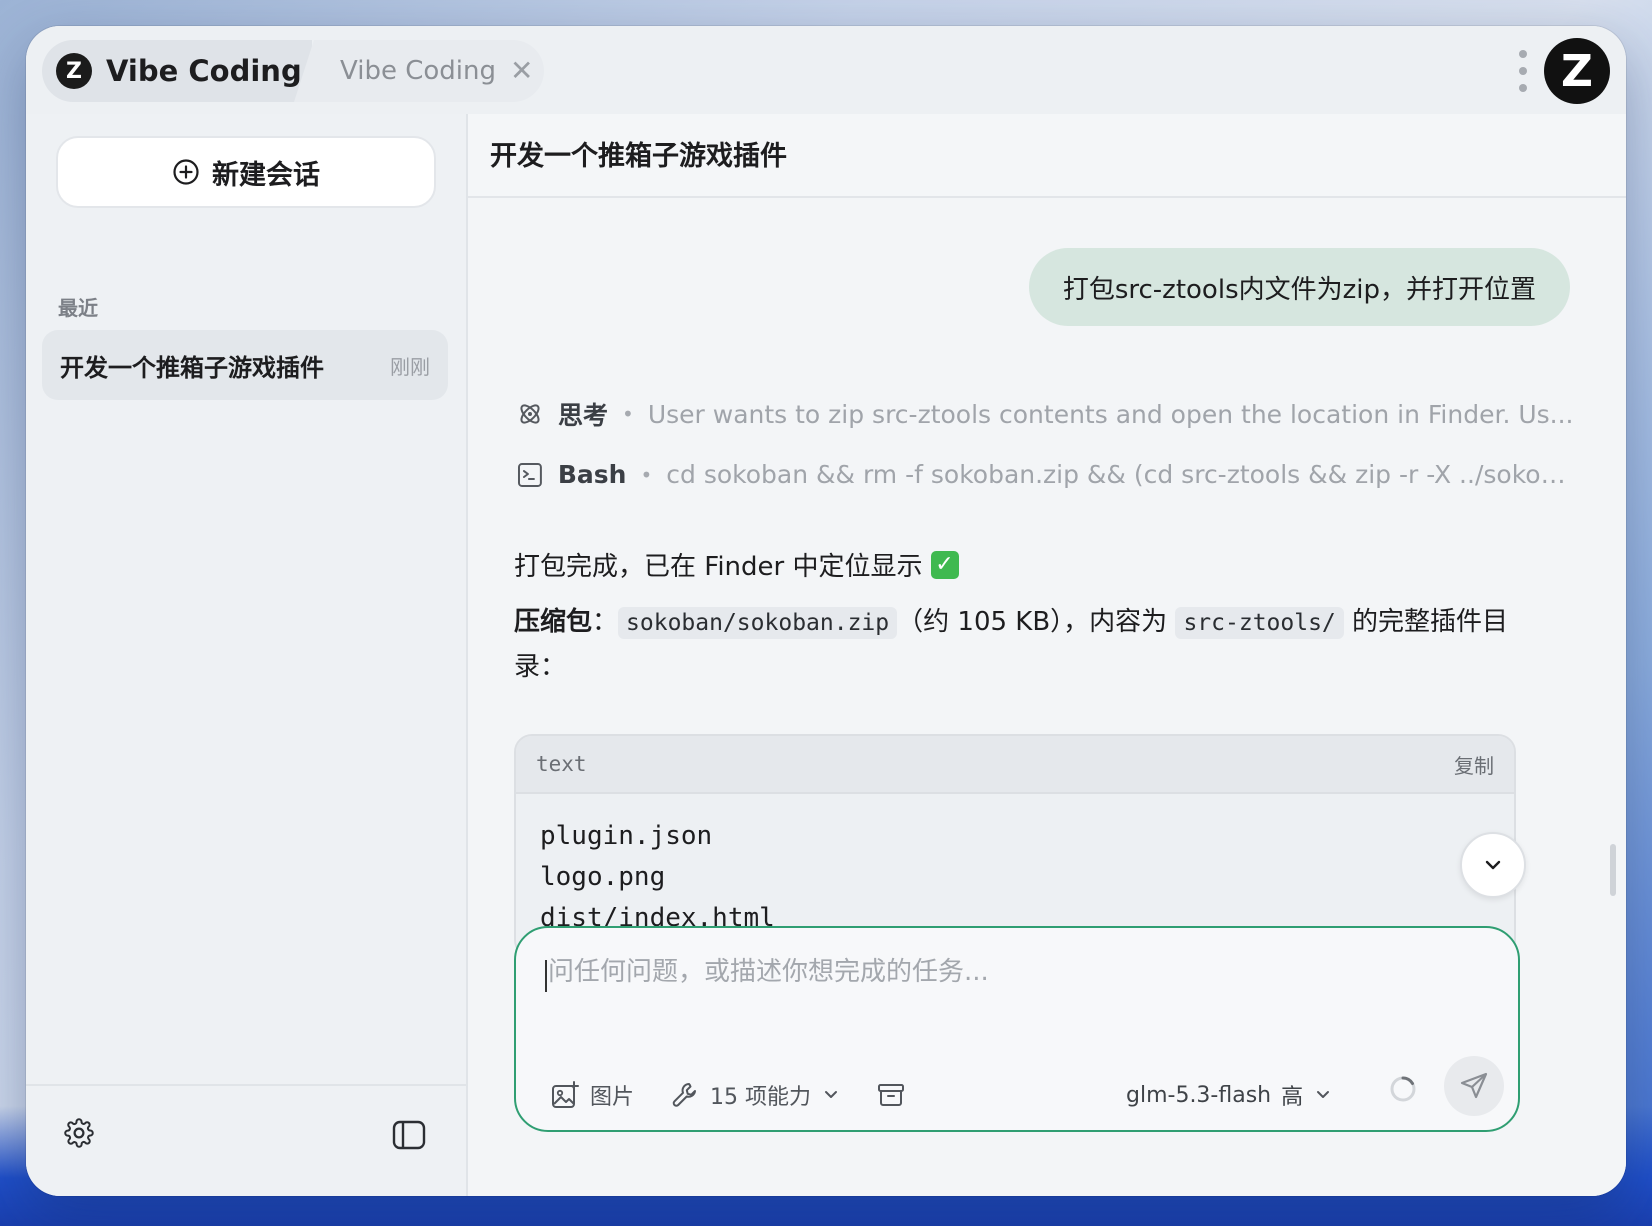 The height and width of the screenshot is (1226, 1652). I want to click on copy-button: 复制, so click(1474, 764).